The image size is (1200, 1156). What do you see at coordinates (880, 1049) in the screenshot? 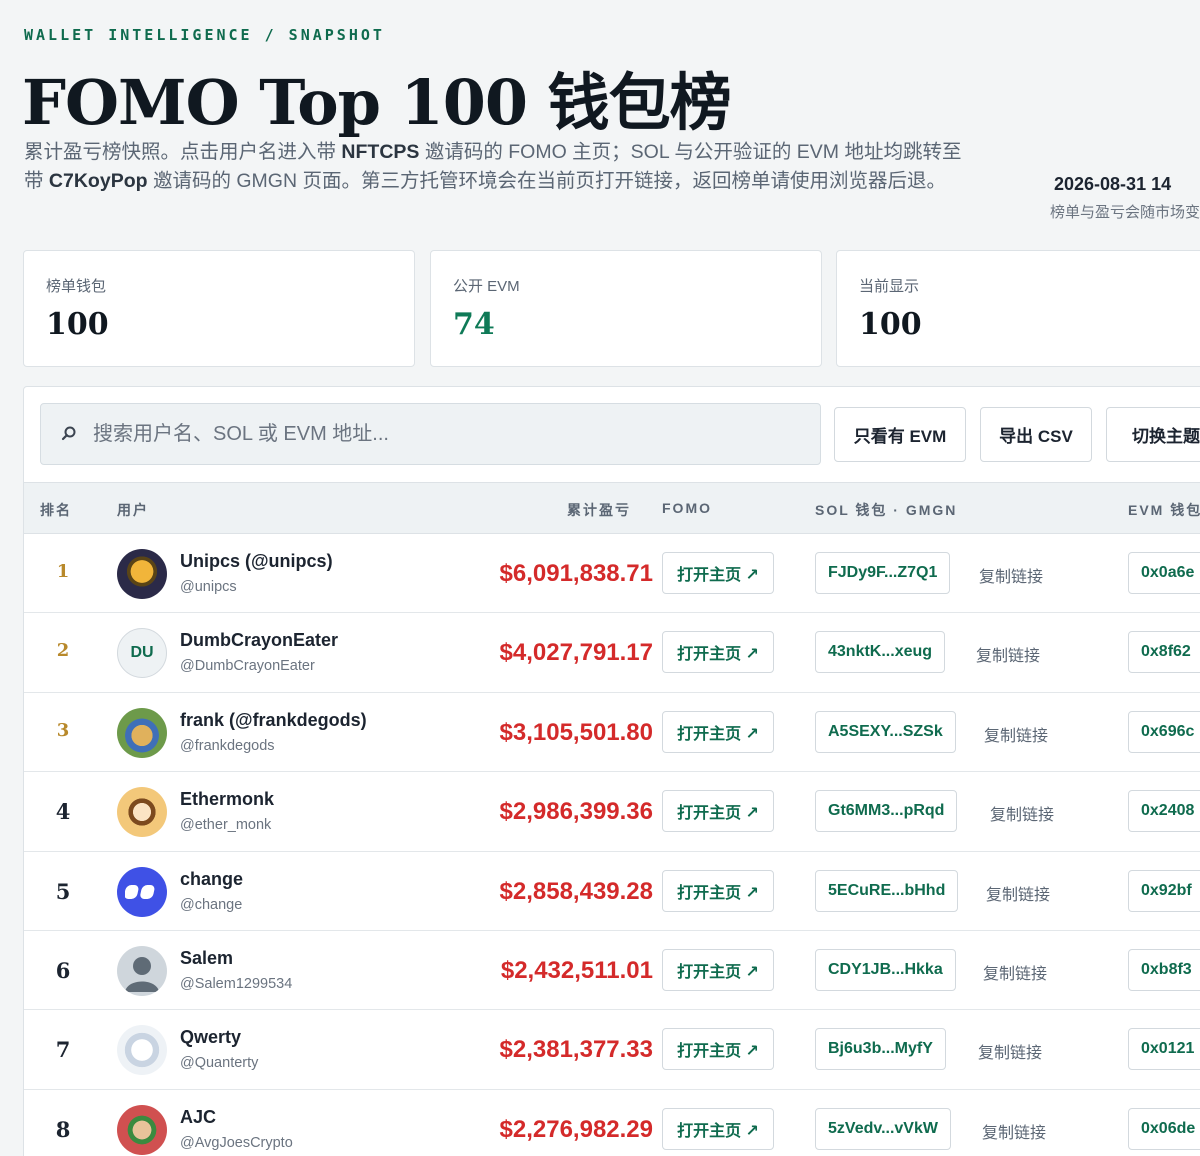
I see `sol-wallet-link: Bj6u3b...MyfY` at bounding box center [880, 1049].